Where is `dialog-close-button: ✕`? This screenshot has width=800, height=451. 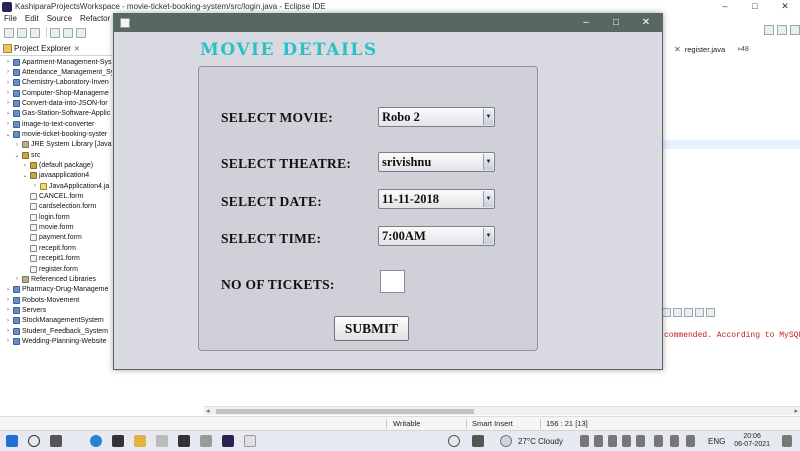
dialog-close-button: ✕ is located at coordinates (646, 23).